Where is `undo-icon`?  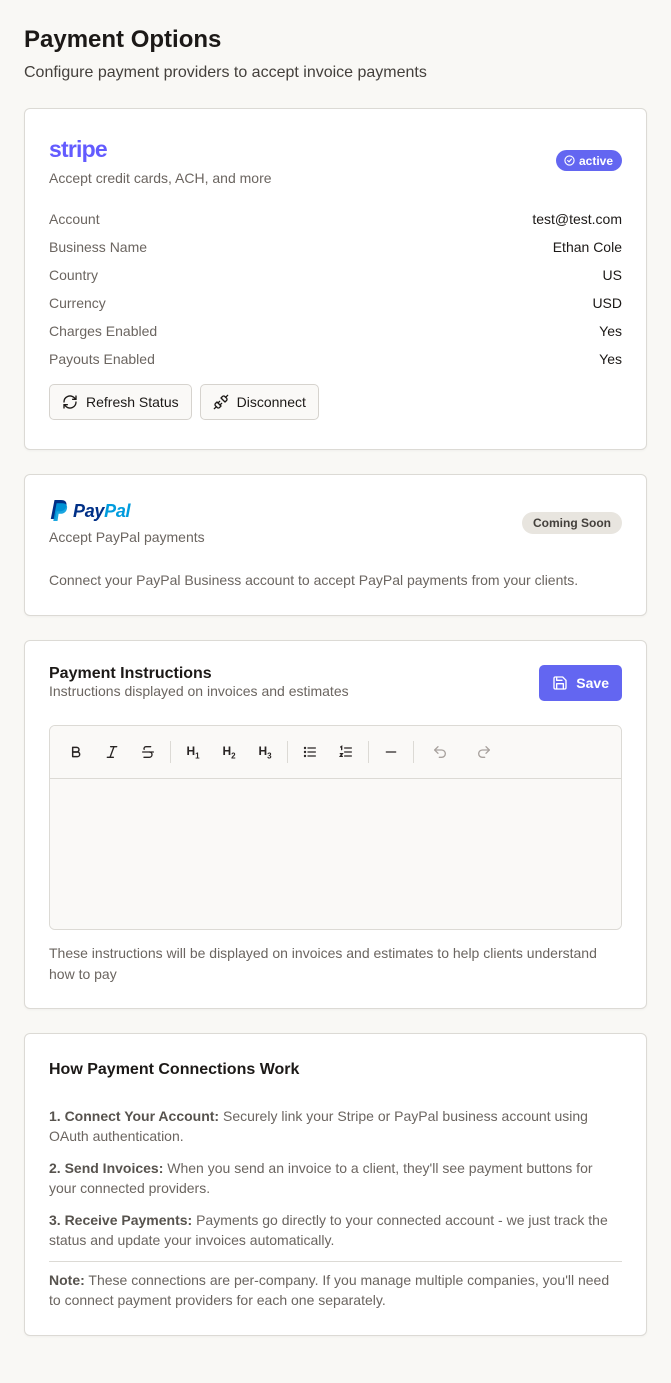 undo-icon is located at coordinates (440, 752).